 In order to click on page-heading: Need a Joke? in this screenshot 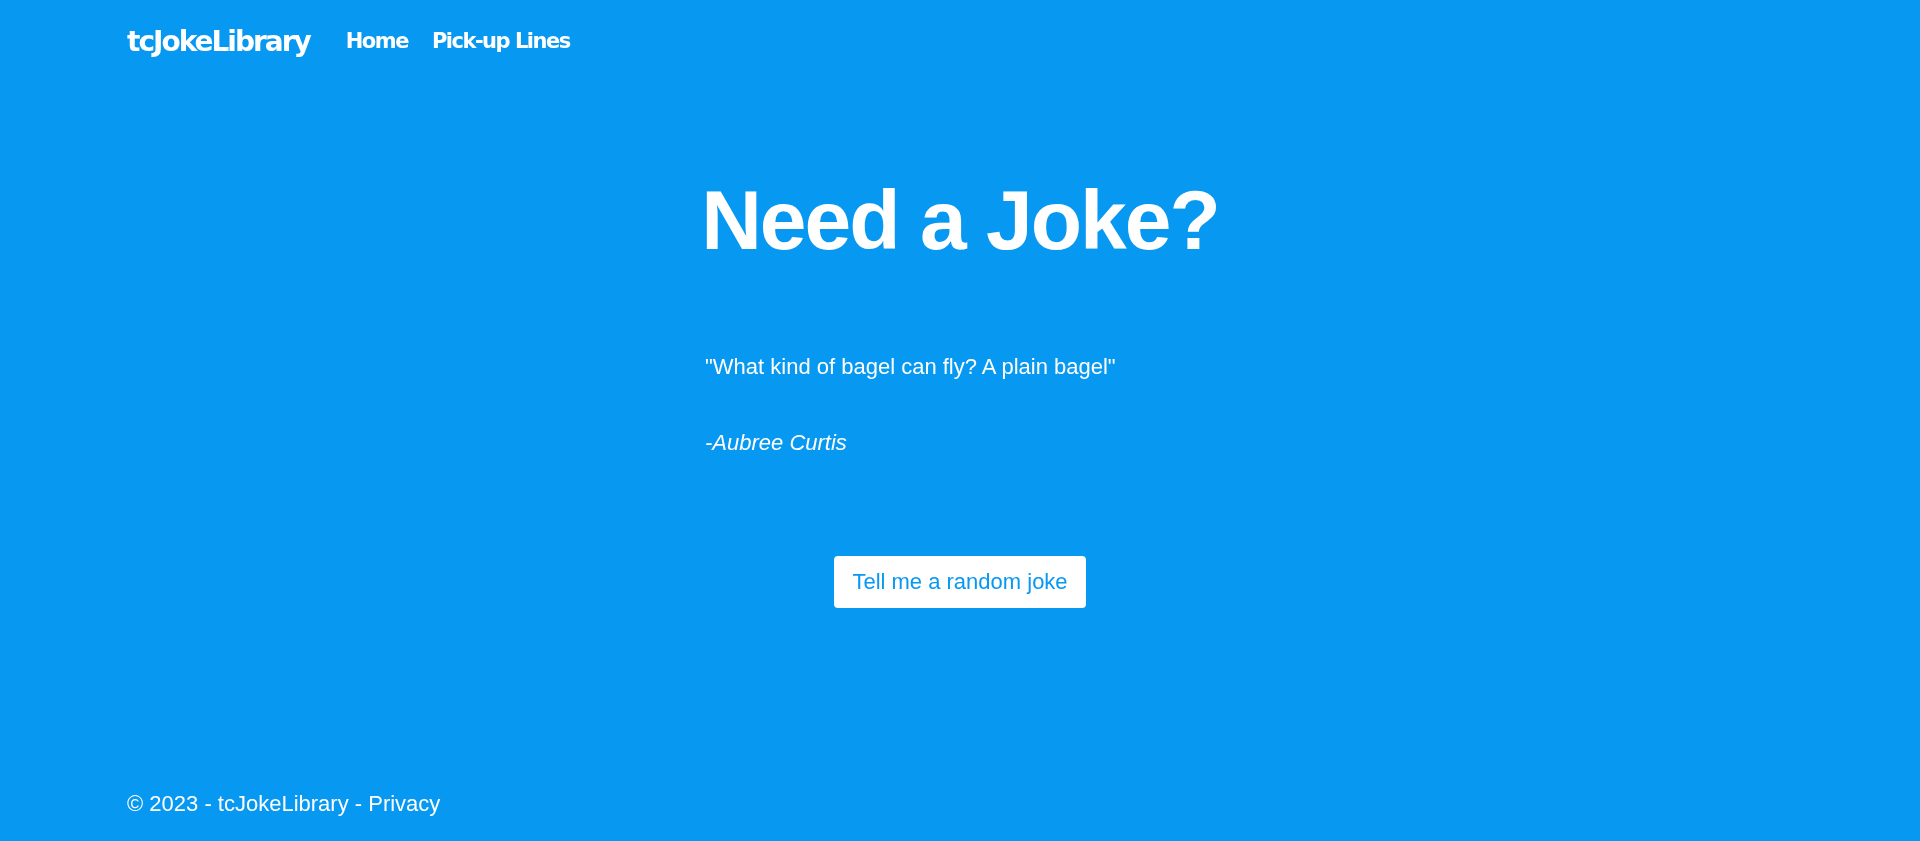, I will do `click(960, 220)`.